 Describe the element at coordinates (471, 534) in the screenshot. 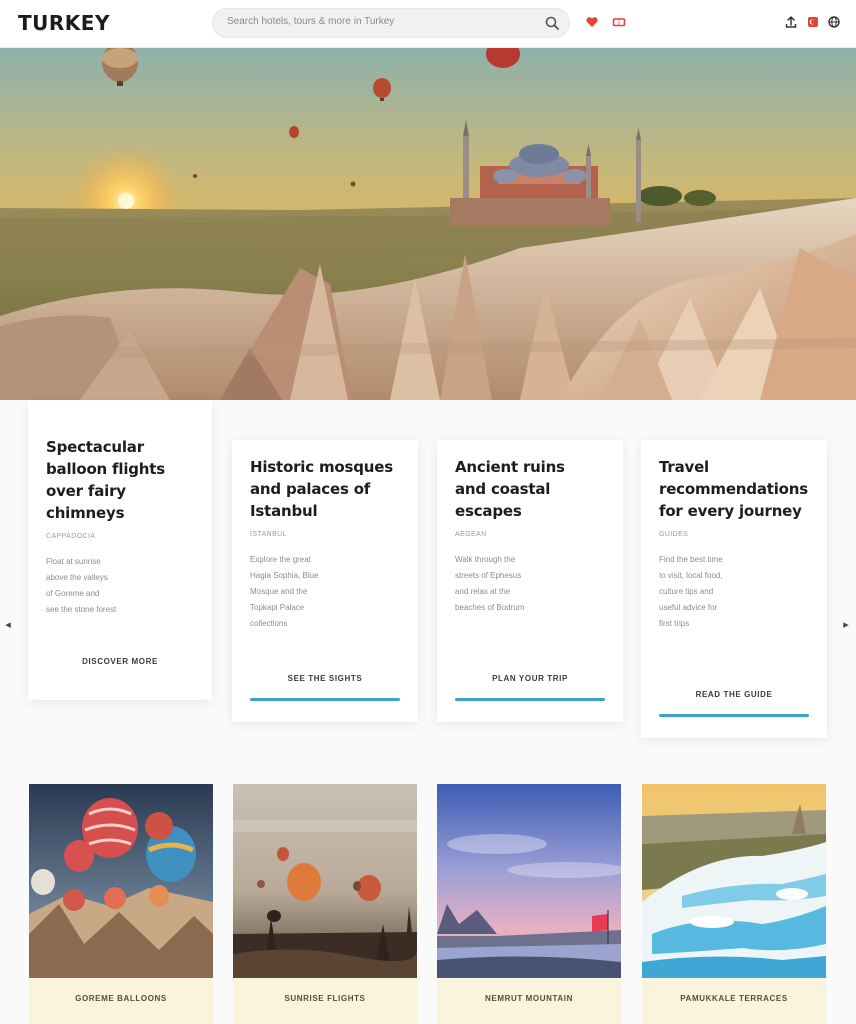

I see `card-meta: AEGEAN` at that location.